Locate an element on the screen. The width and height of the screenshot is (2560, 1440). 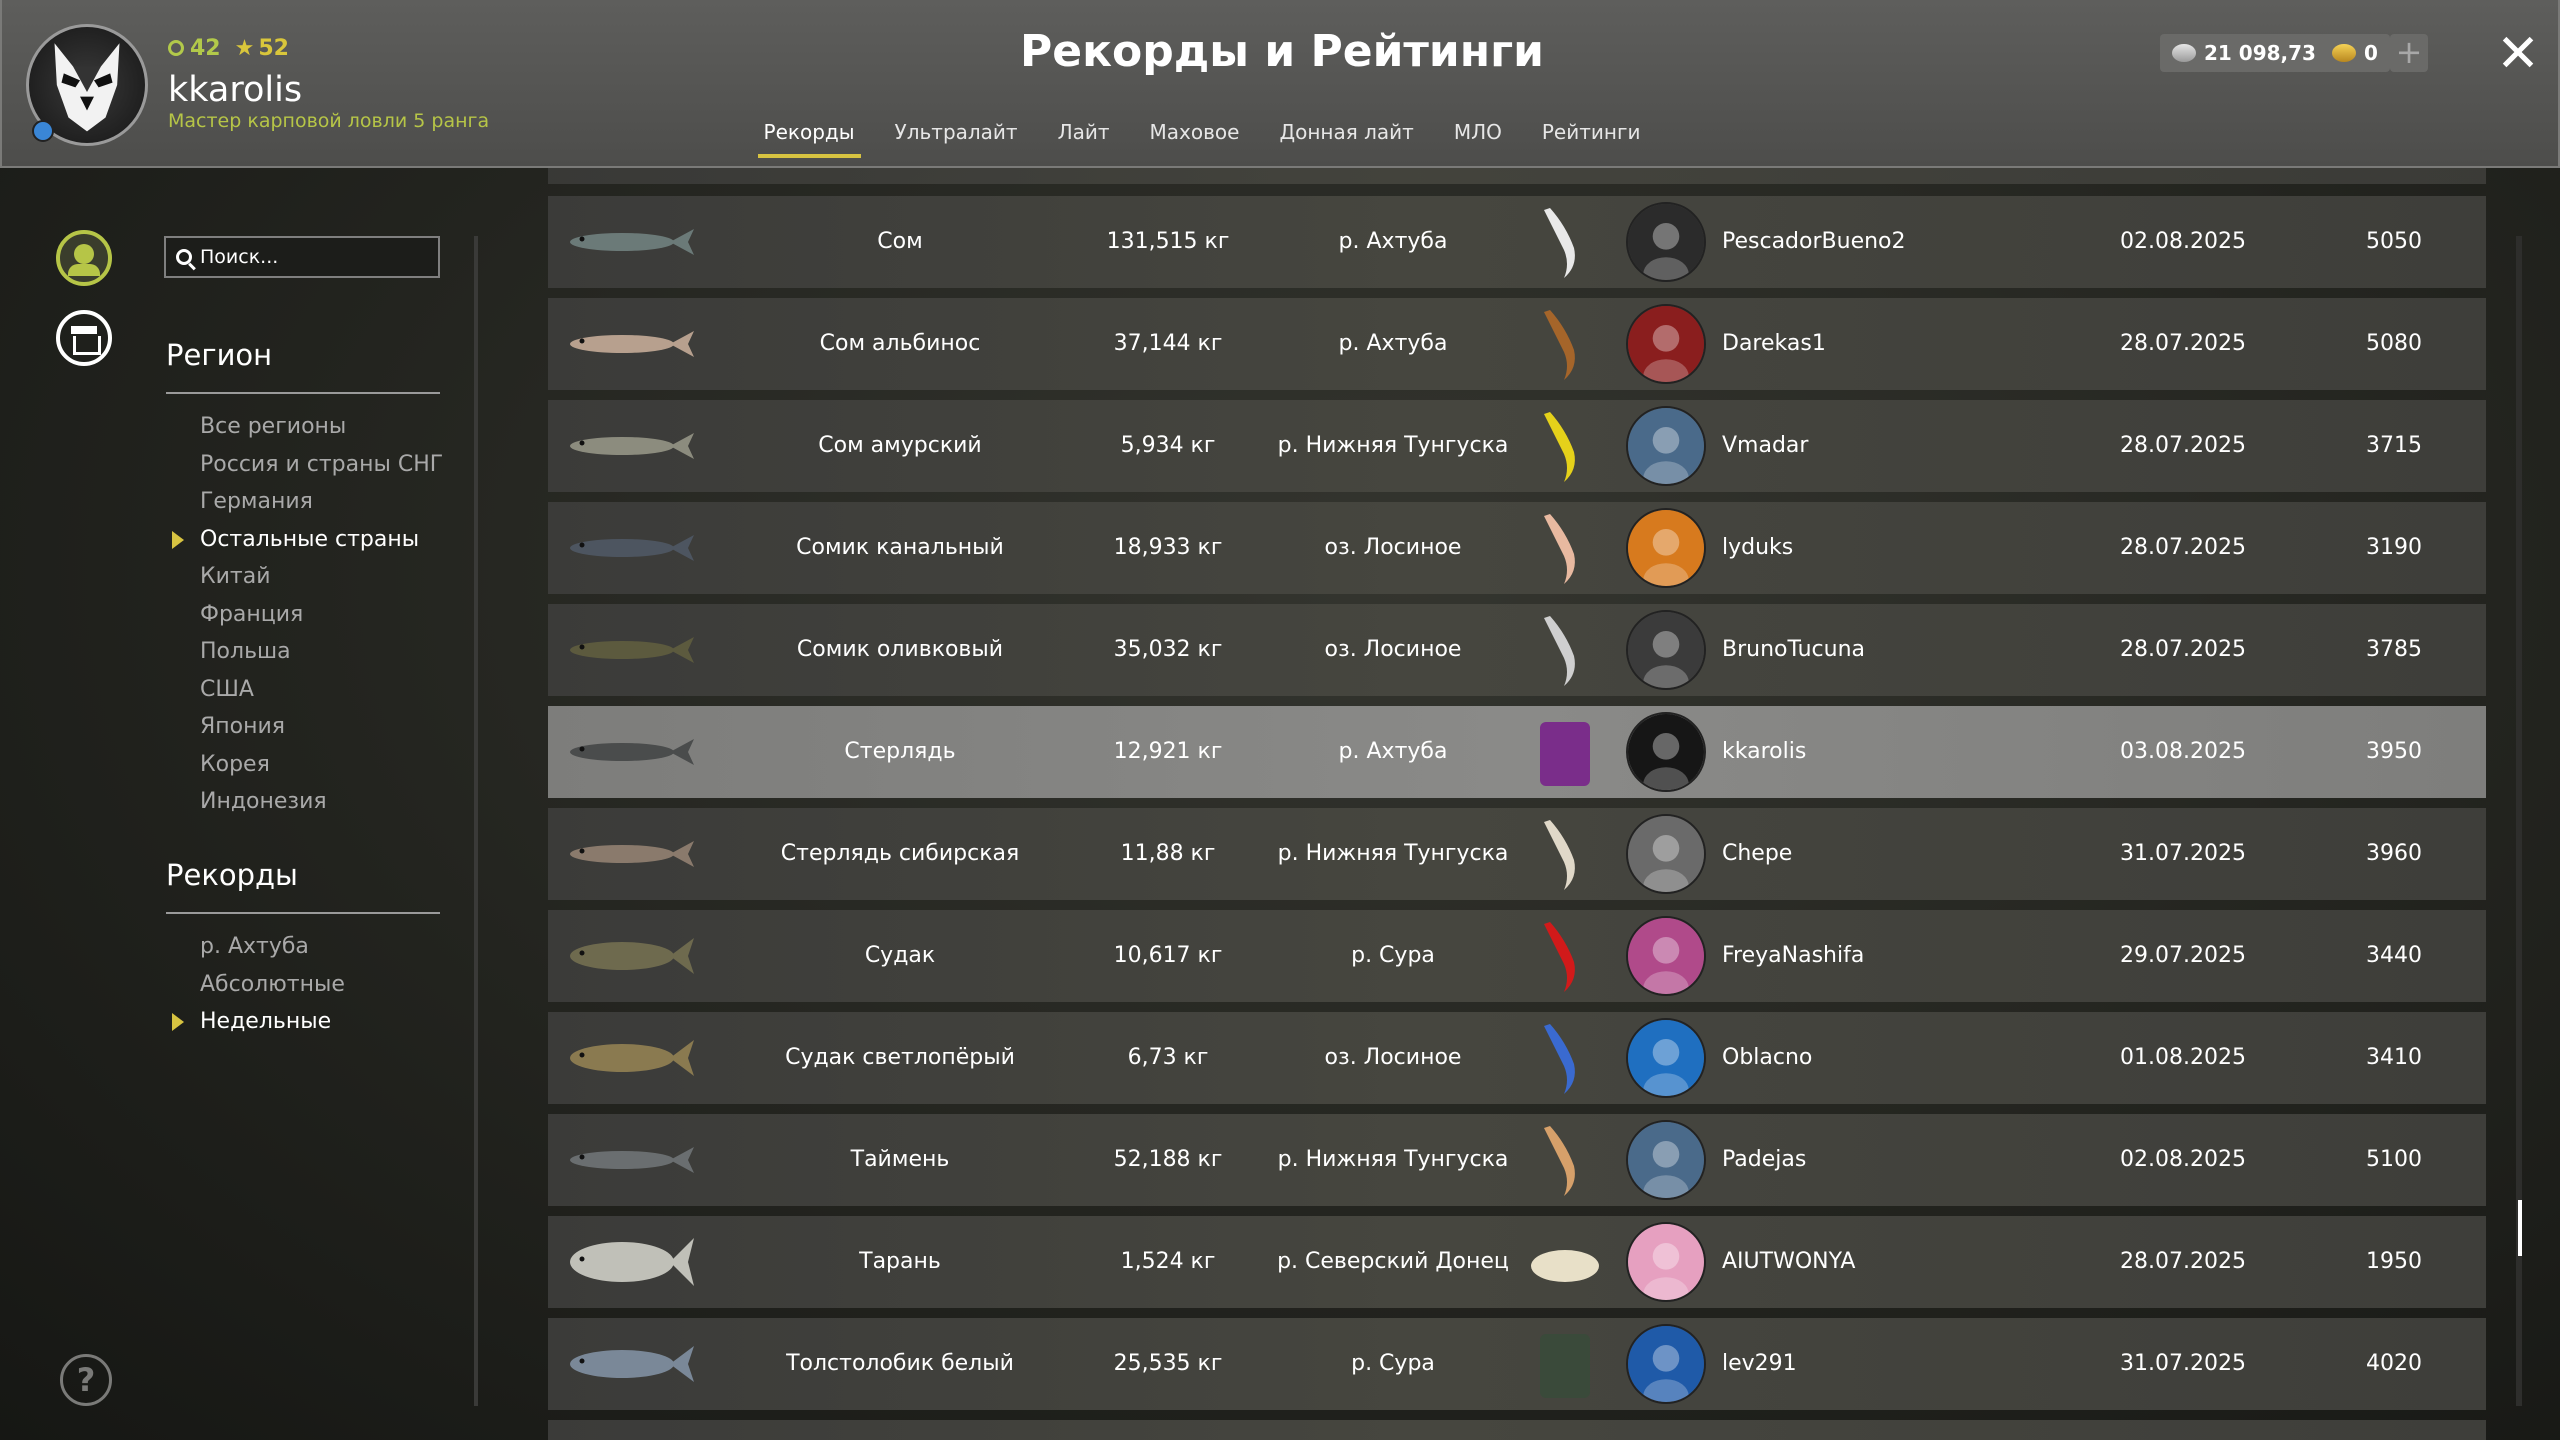
fish-name: Сом альбинос is located at coordinates (900, 343).